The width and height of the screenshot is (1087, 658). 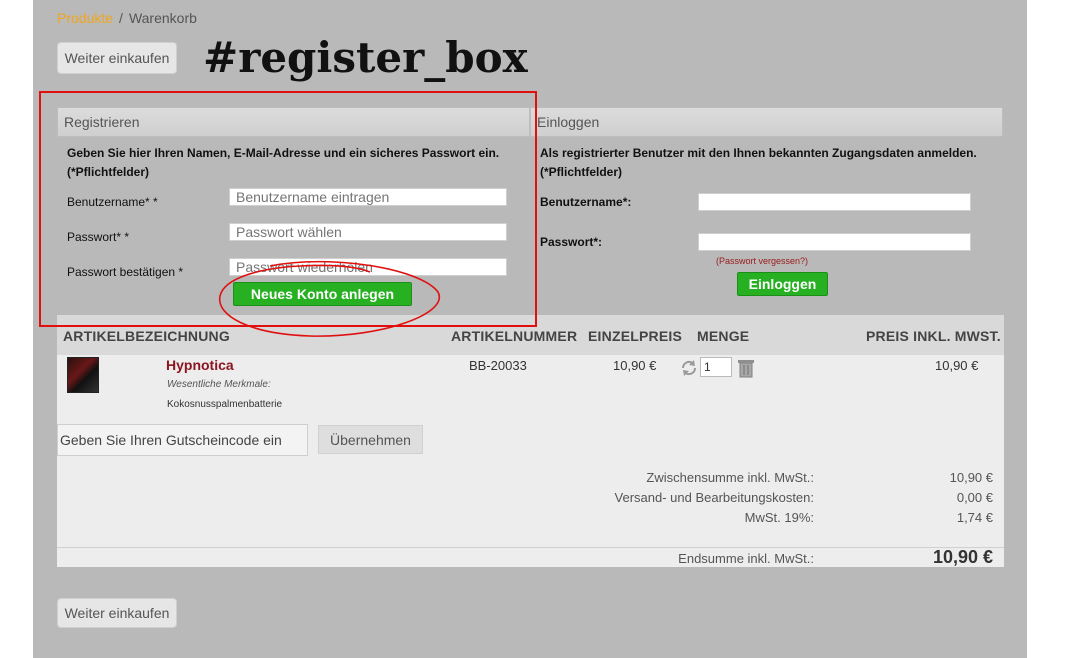 What do you see at coordinates (368, 232) in the screenshot?
I see `register-password-input` at bounding box center [368, 232].